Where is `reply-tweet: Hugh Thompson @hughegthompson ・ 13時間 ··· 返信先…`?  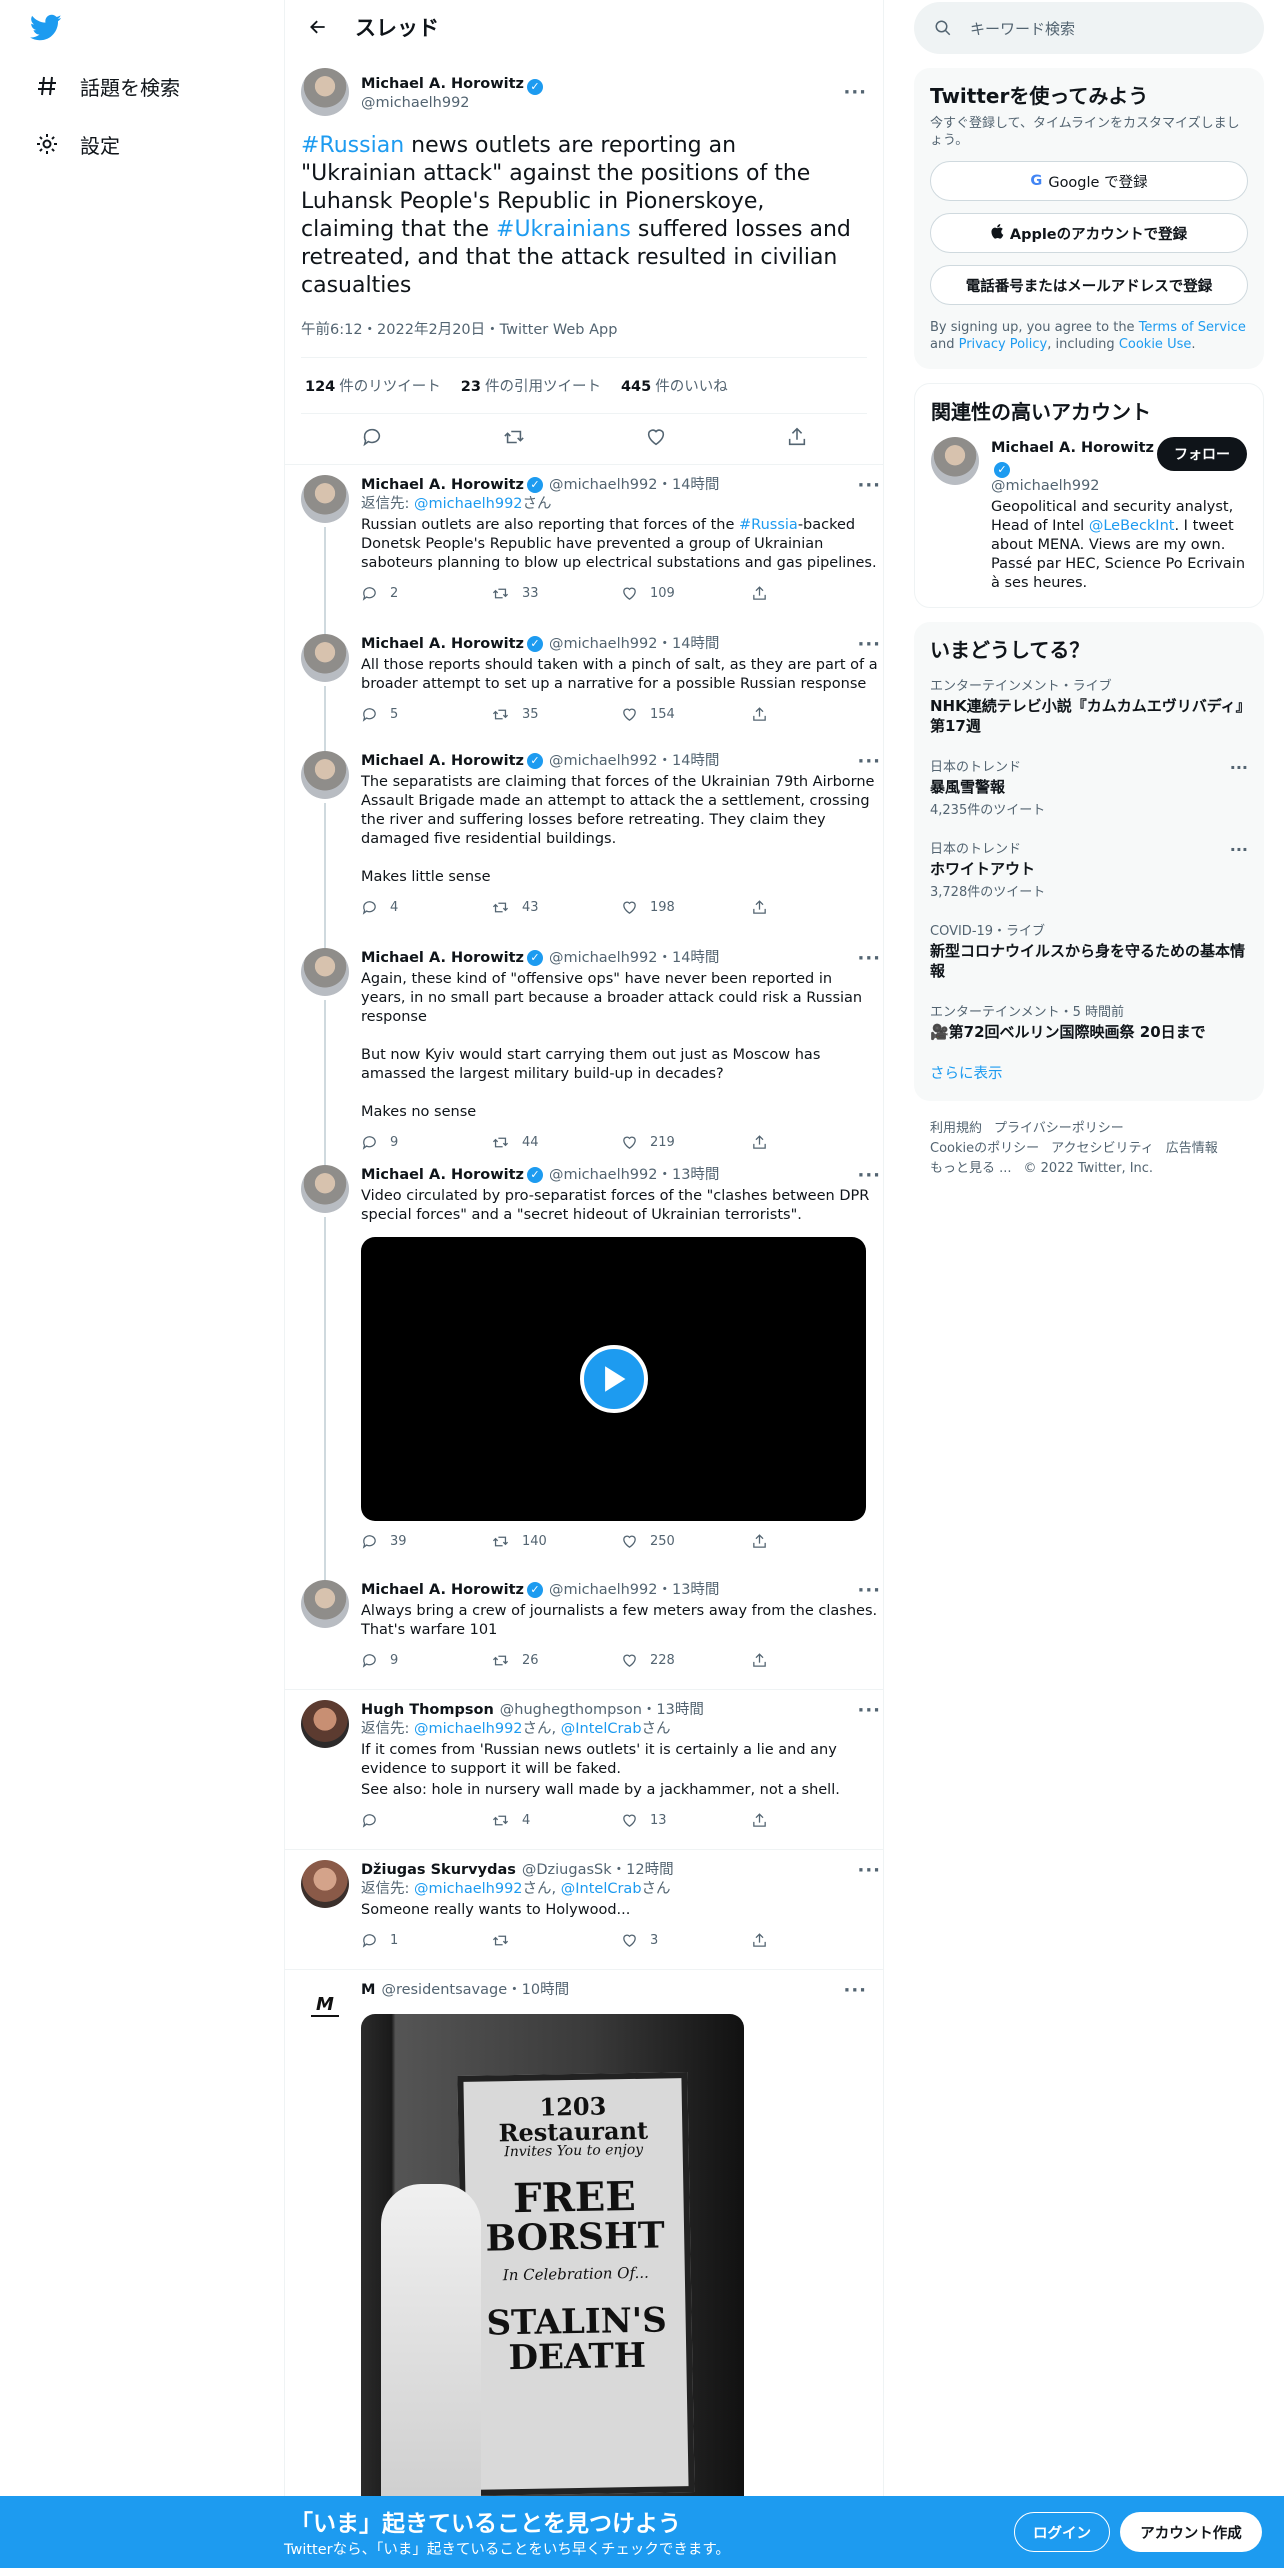
reply-tweet: Hugh Thompson @hughegthompson ・ 13時間 ··· 返信先… is located at coordinates (584, 1770).